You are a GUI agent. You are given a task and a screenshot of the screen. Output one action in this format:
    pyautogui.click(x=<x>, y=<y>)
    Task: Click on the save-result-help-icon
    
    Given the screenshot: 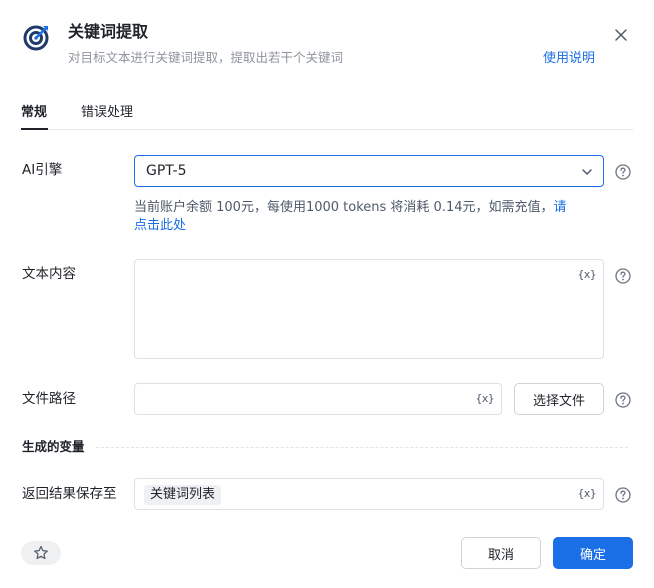 What is the action you would take?
    pyautogui.click(x=623, y=495)
    